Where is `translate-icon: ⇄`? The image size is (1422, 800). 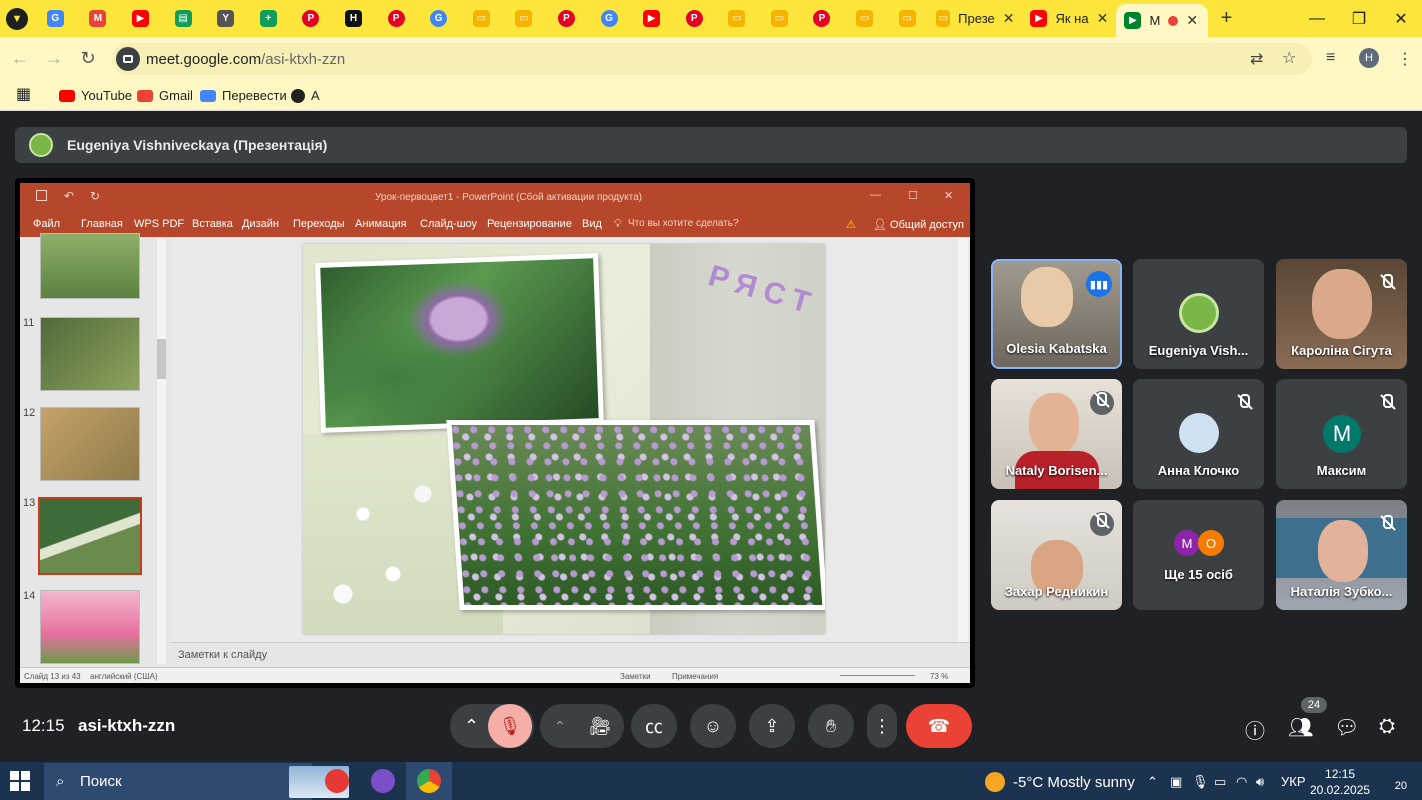 translate-icon: ⇄ is located at coordinates (1256, 59).